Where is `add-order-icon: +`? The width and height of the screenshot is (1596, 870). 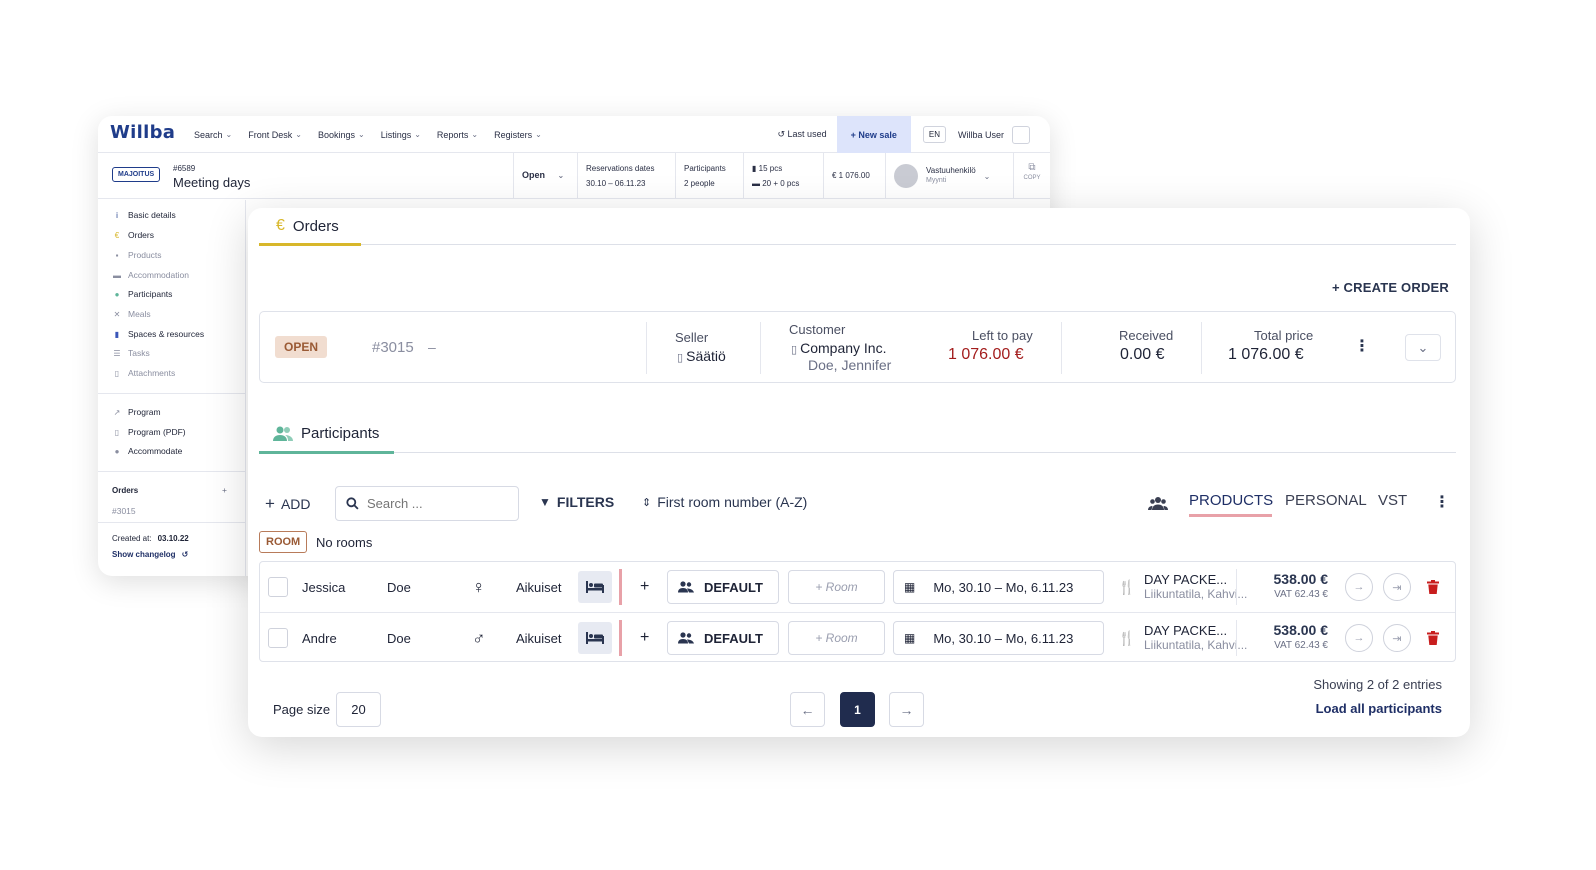 add-order-icon: + is located at coordinates (224, 490).